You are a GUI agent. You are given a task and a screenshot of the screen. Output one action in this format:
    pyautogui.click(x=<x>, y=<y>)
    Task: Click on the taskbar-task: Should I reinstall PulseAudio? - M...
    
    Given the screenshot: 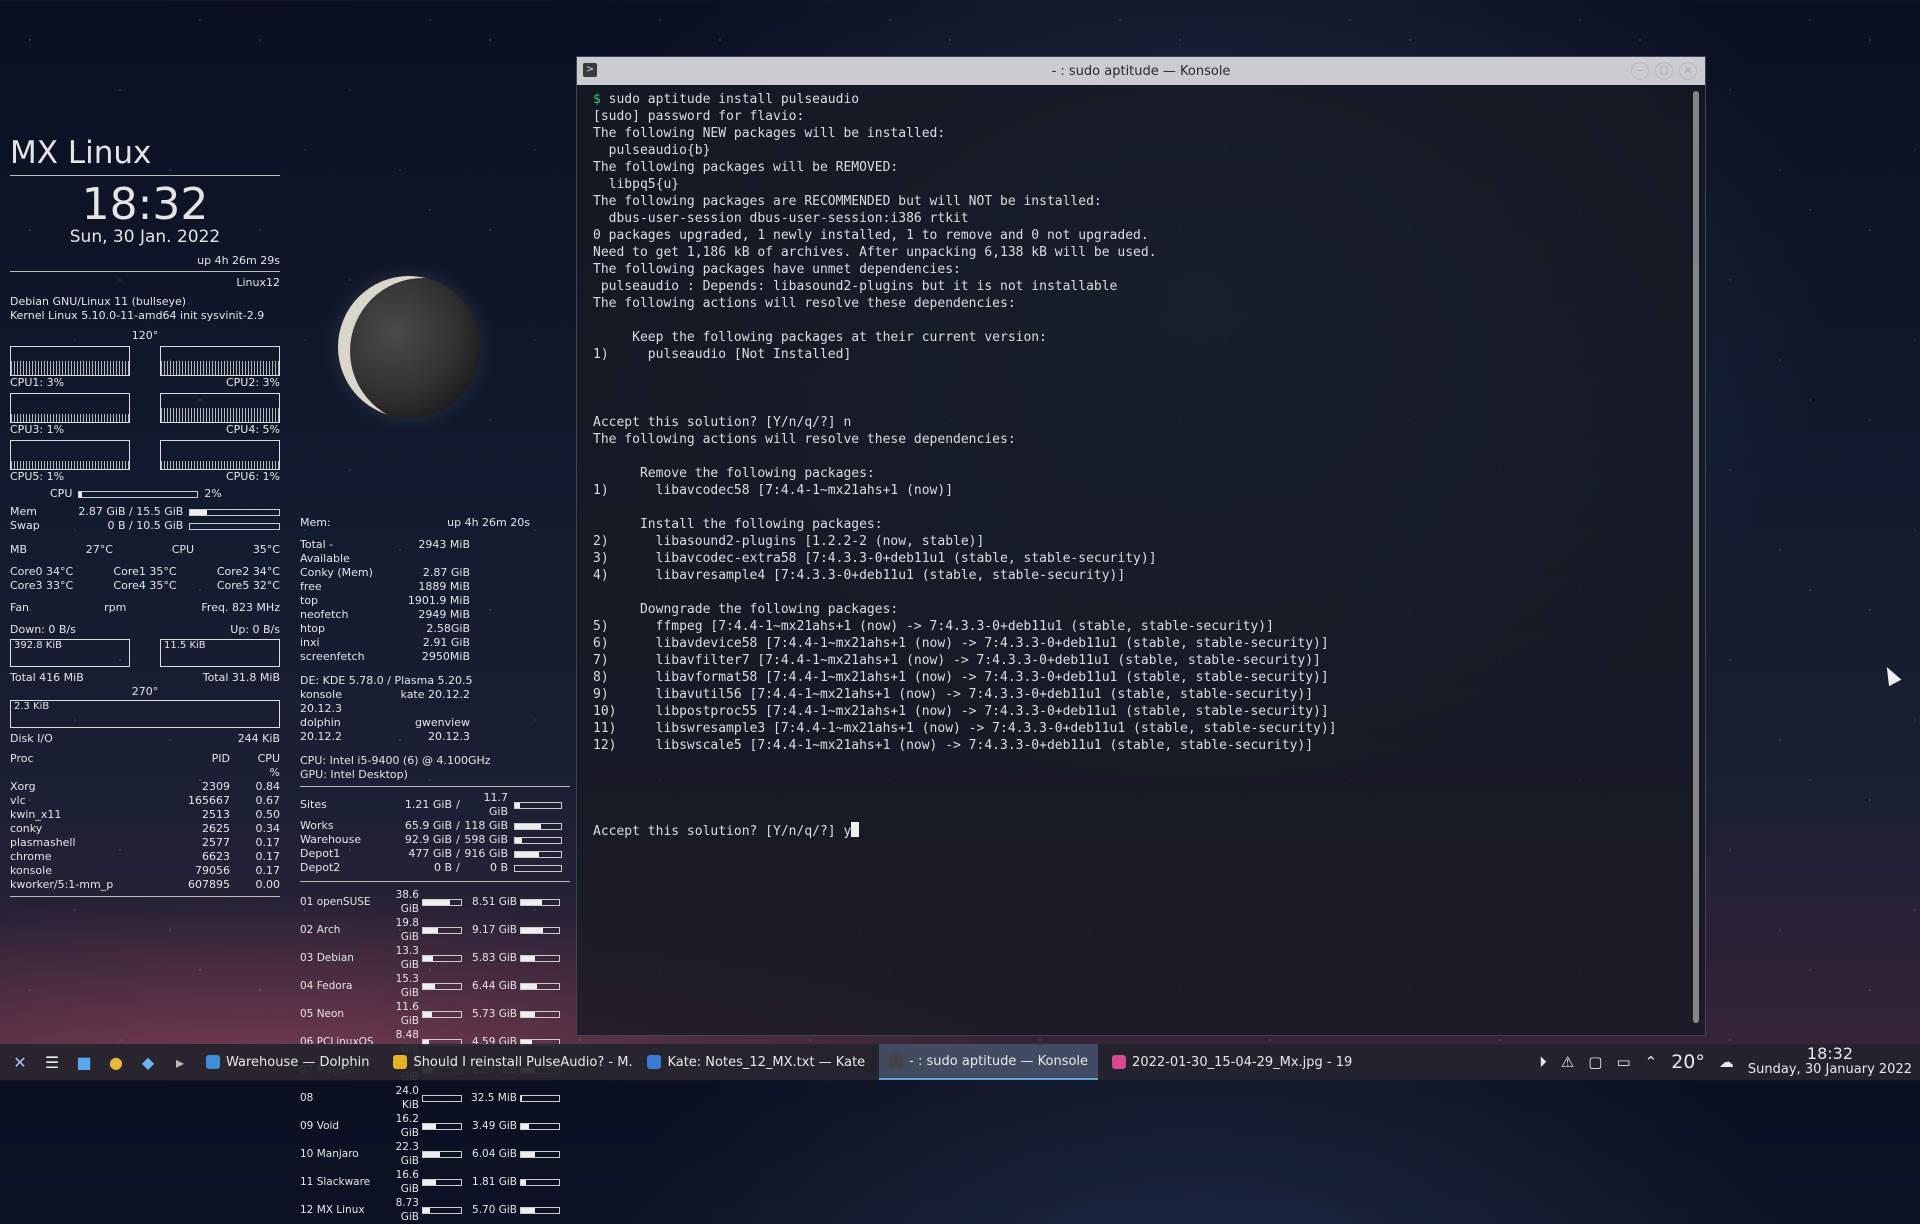 What is the action you would take?
    pyautogui.click(x=508, y=1062)
    